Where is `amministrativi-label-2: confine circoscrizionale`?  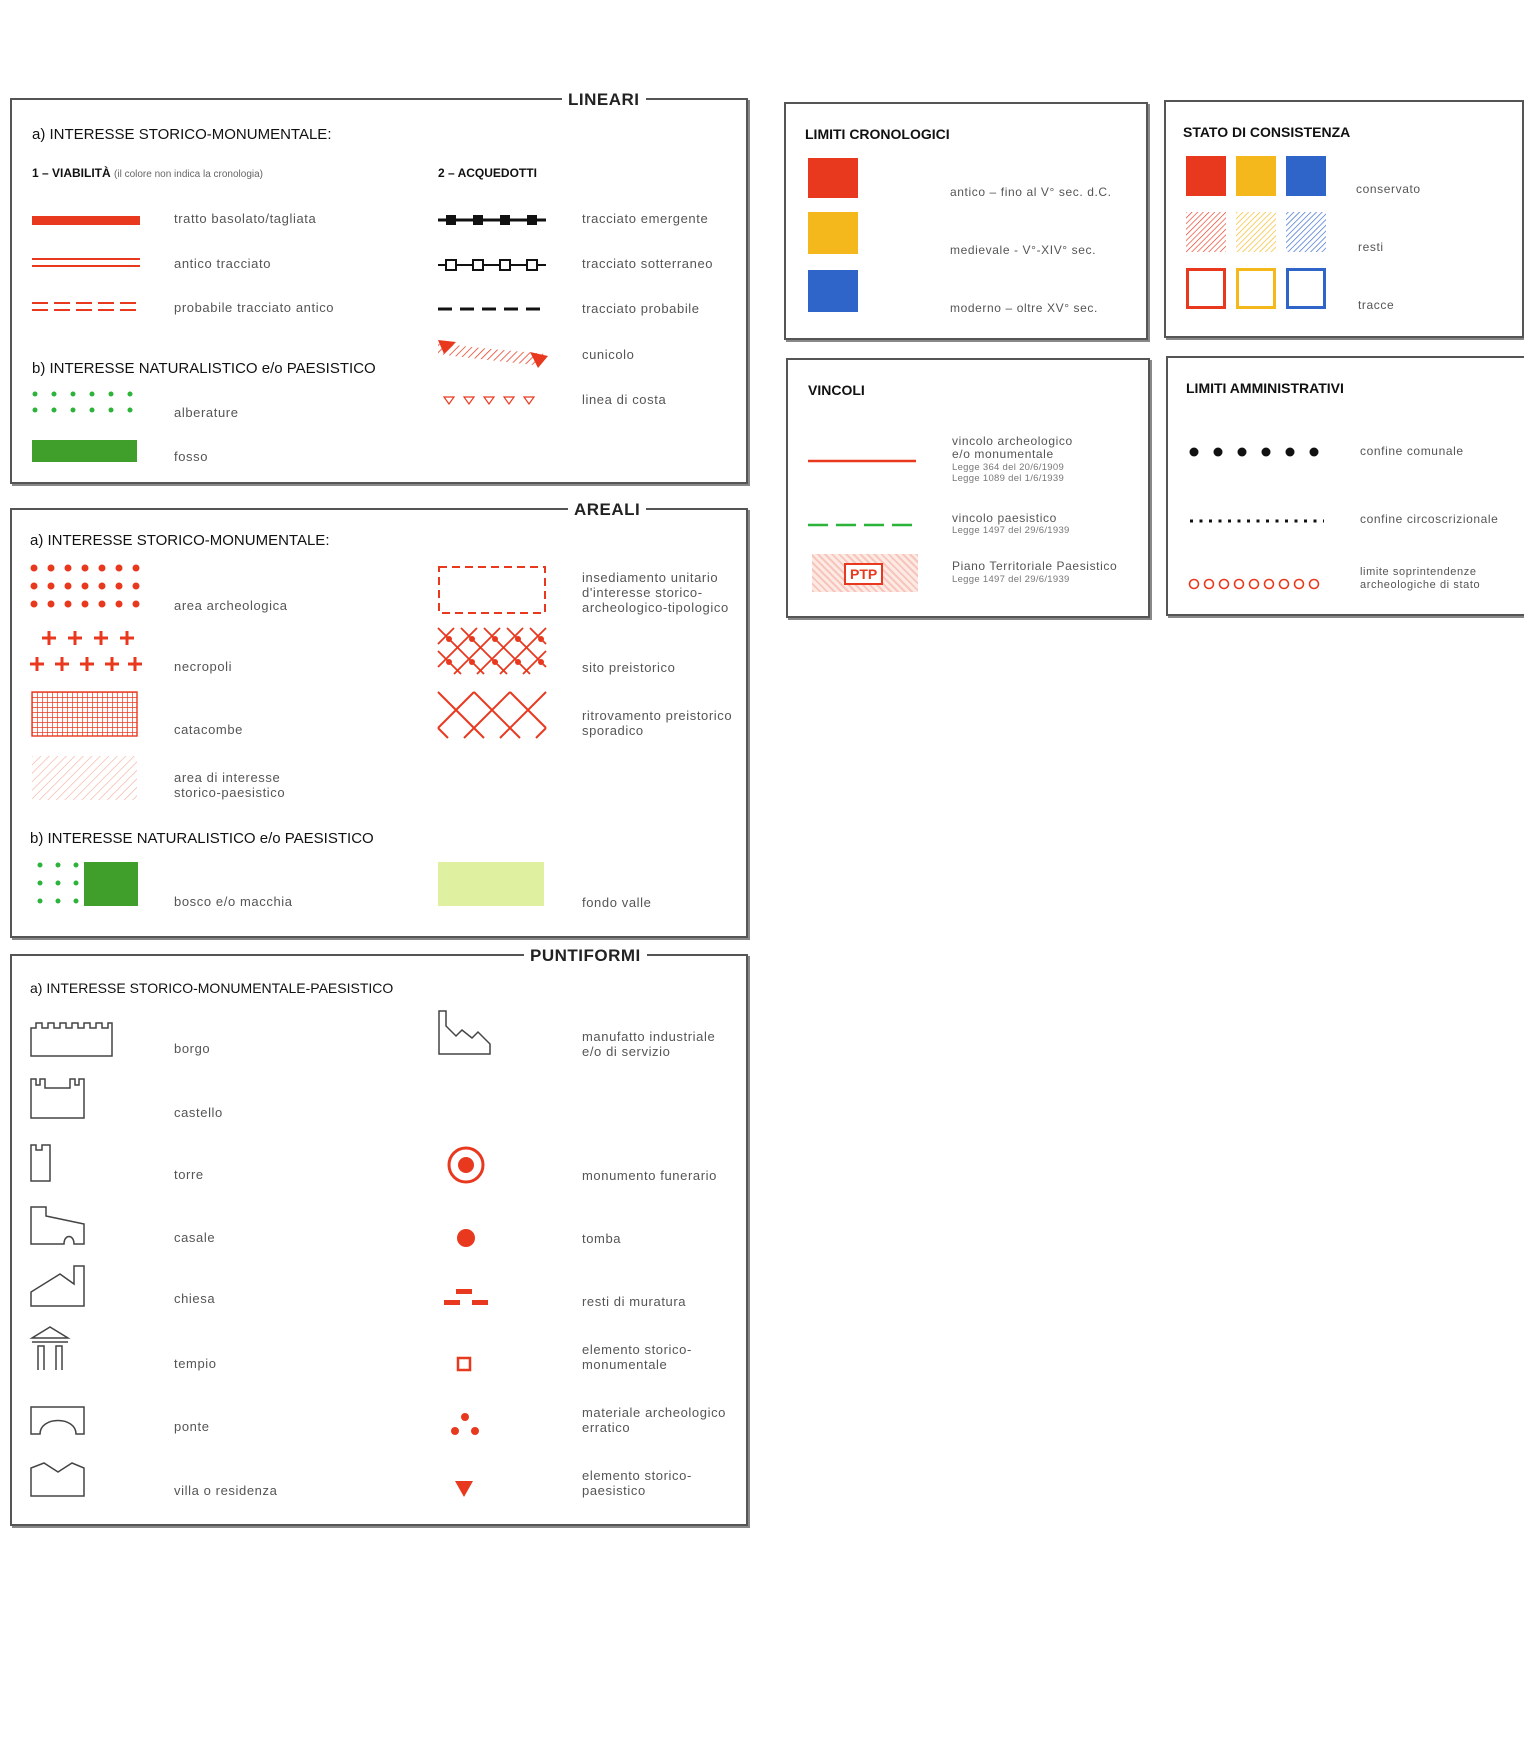
amministrativi-label-2: confine circoscrizionale is located at coordinates (1429, 519).